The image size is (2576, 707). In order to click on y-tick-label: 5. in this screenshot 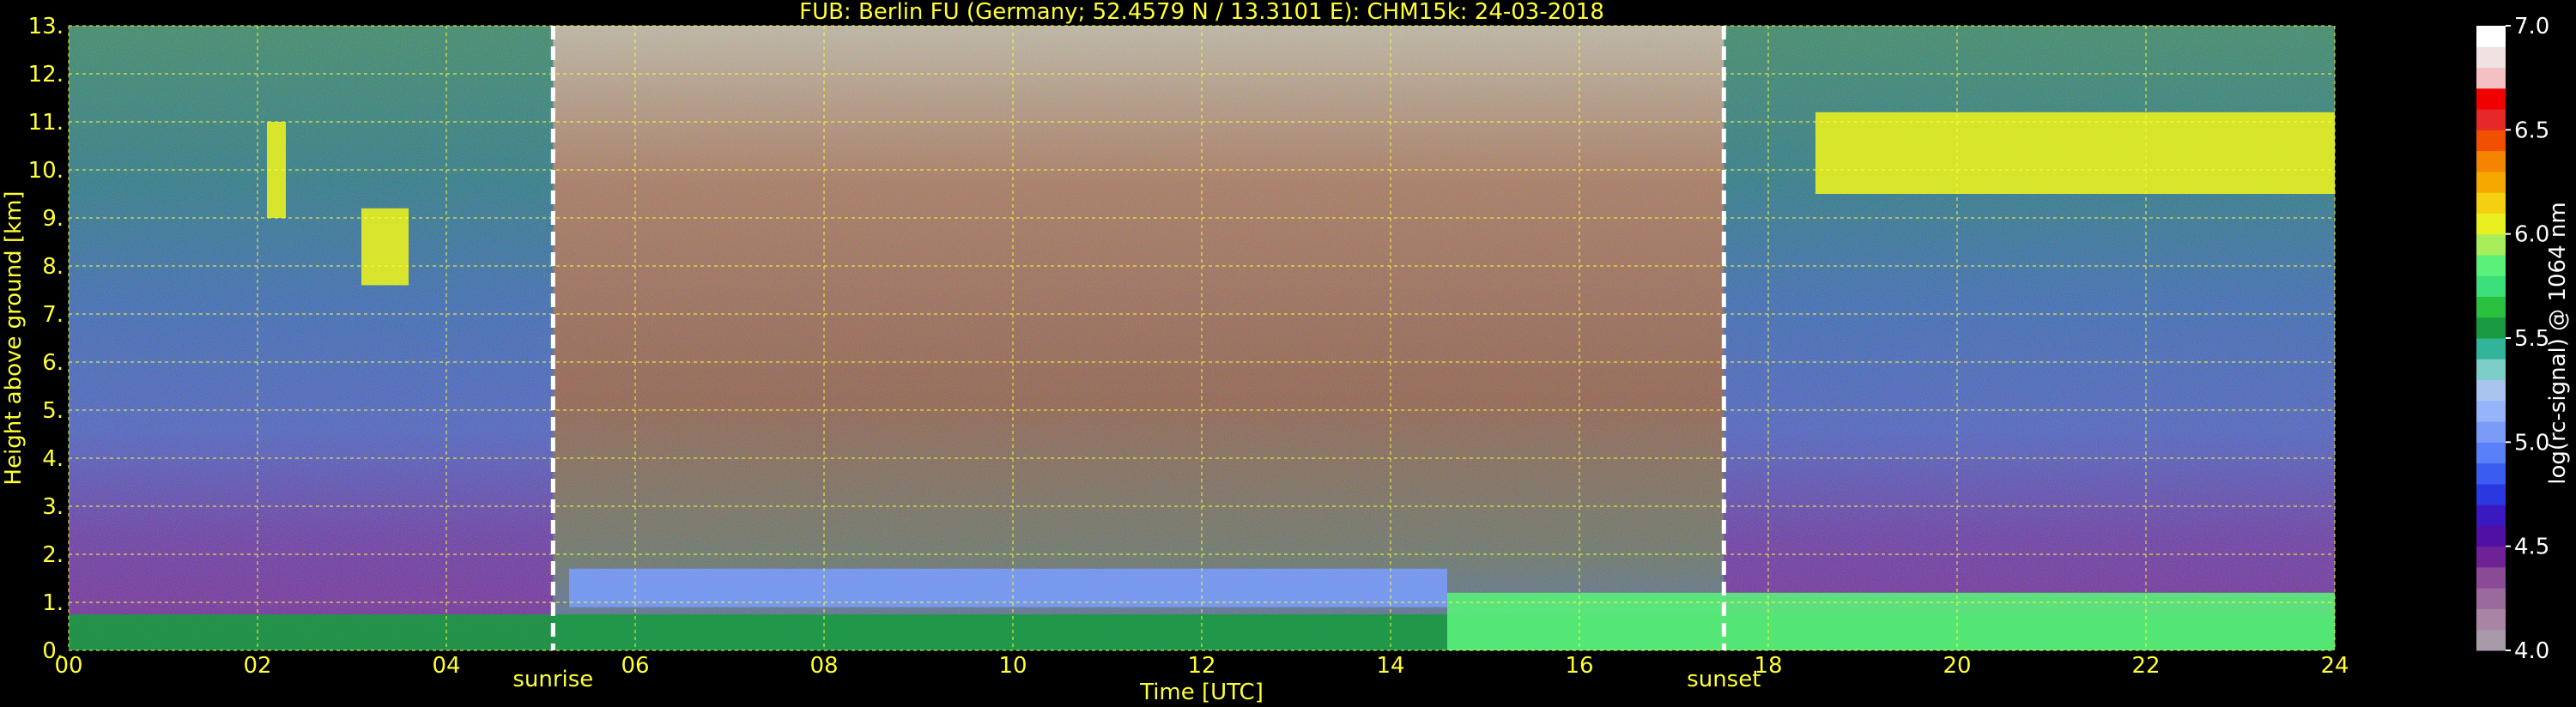, I will do `click(53, 411)`.